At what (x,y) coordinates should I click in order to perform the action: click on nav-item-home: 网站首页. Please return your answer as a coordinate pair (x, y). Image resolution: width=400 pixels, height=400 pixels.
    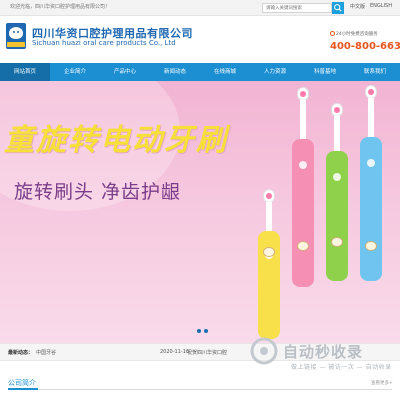
    Looking at the image, I should click on (25, 72).